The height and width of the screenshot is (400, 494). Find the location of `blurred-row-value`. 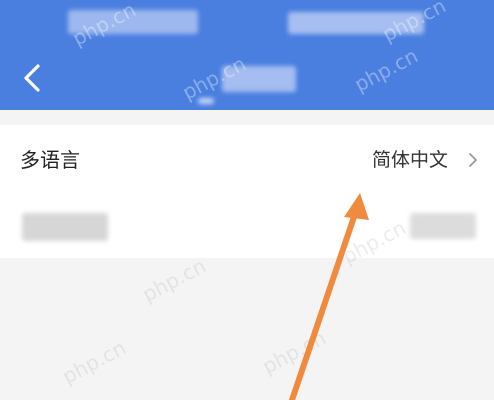

blurred-row-value is located at coordinates (443, 226).